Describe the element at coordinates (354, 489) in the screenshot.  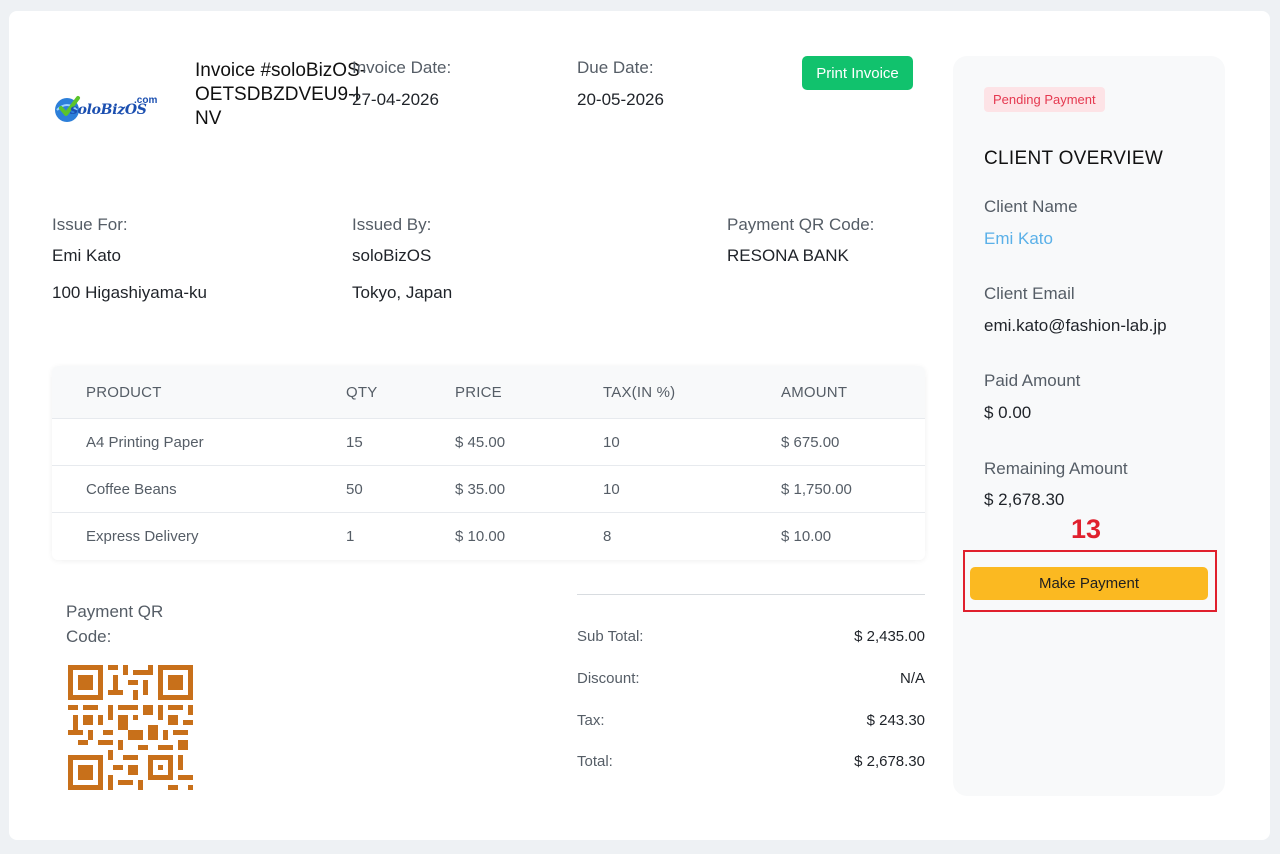
I see `cell-qty: 50` at that location.